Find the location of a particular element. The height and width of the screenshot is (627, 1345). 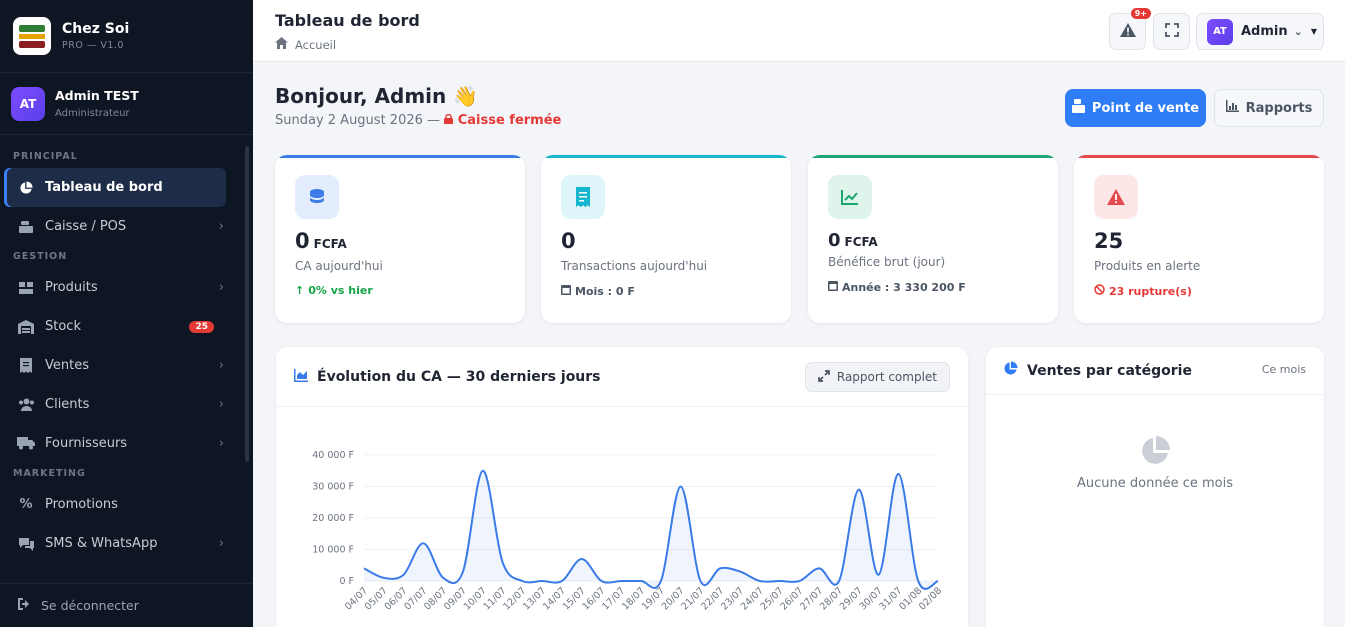

sidebar-item-clients: Clients › is located at coordinates (122, 404).